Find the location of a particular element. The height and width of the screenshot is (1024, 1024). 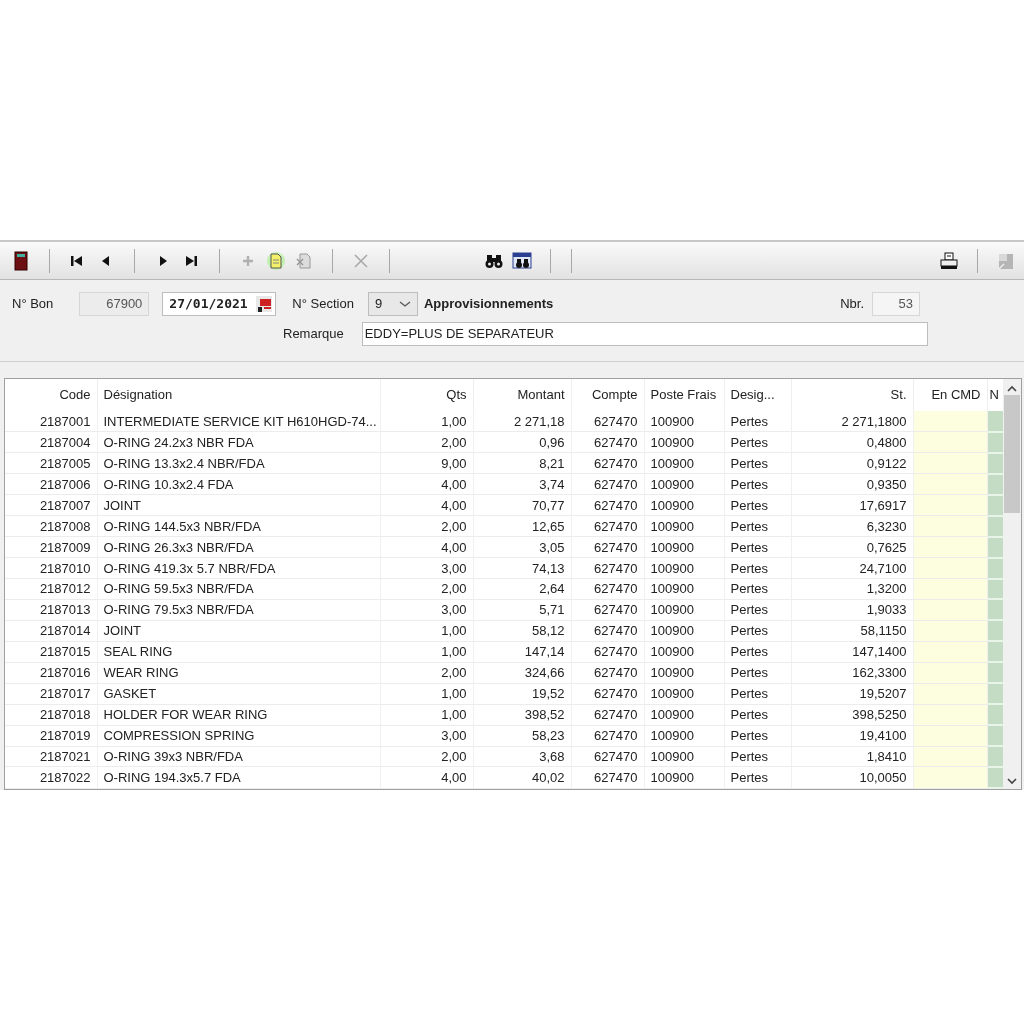

table-cell: 19,5207 is located at coordinates (852, 694).